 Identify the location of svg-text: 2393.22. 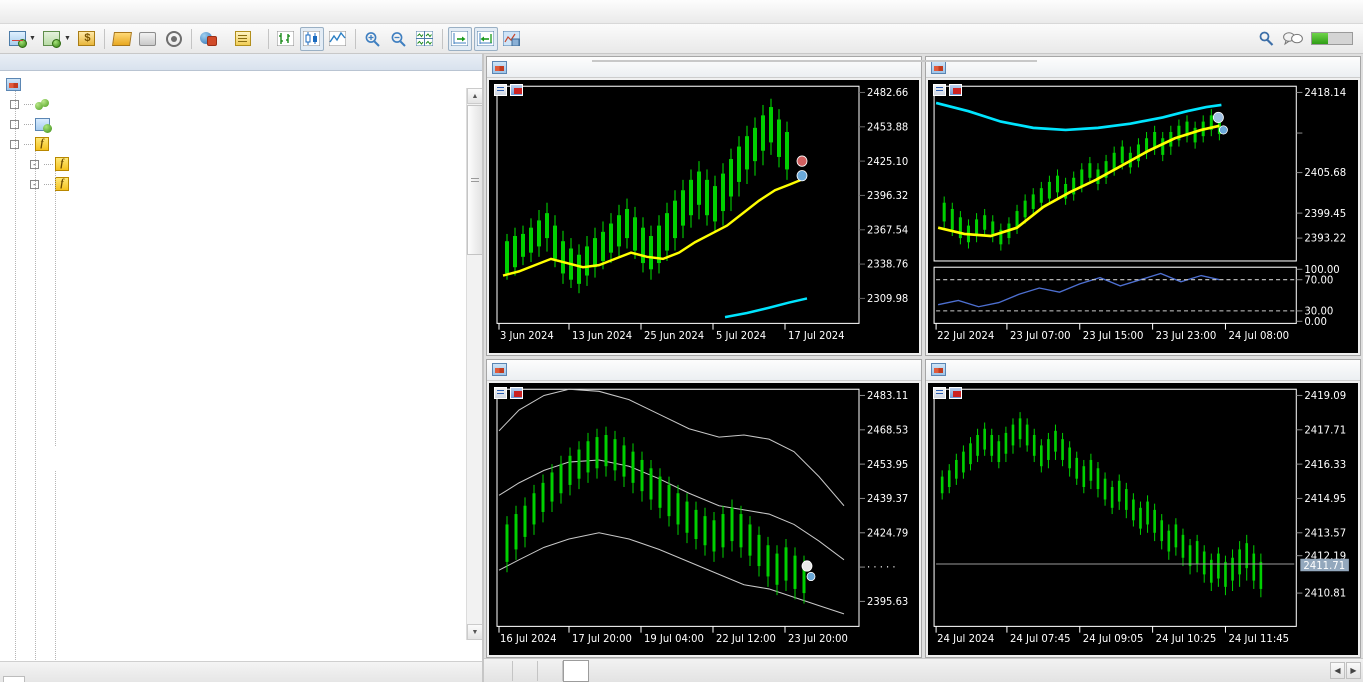
(1325, 239).